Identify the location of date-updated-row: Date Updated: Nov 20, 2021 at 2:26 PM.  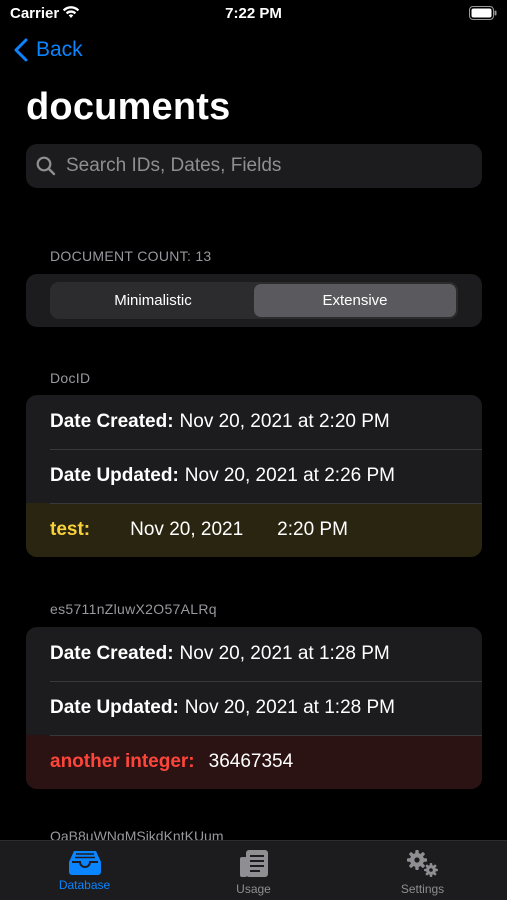
(254, 476).